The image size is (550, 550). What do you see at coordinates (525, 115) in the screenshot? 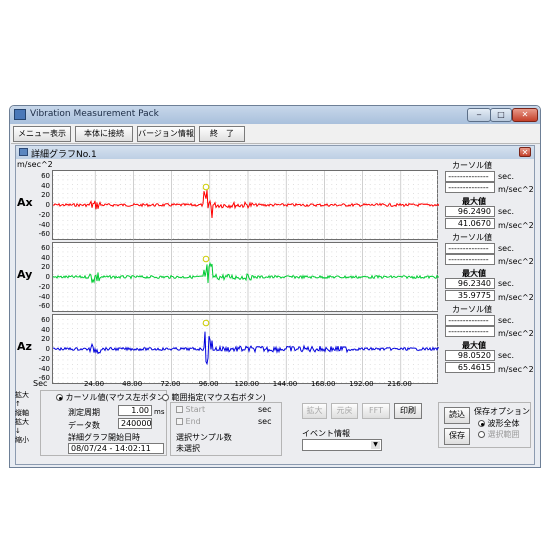
I see `close-button: ✕` at bounding box center [525, 115].